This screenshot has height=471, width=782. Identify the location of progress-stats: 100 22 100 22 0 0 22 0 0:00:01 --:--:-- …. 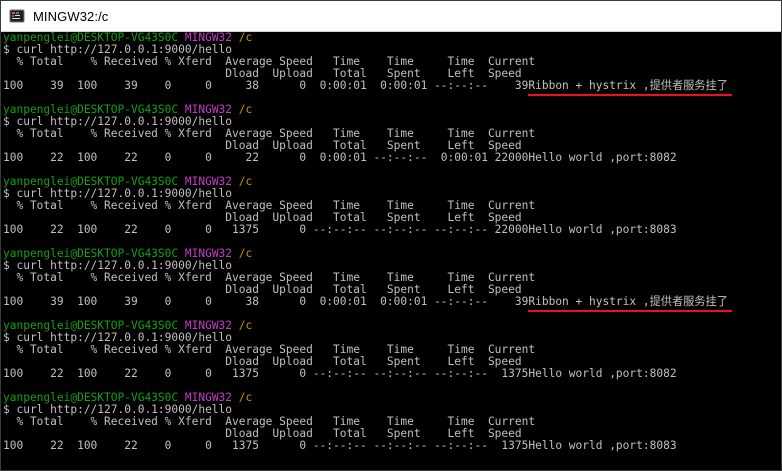
(266, 157).